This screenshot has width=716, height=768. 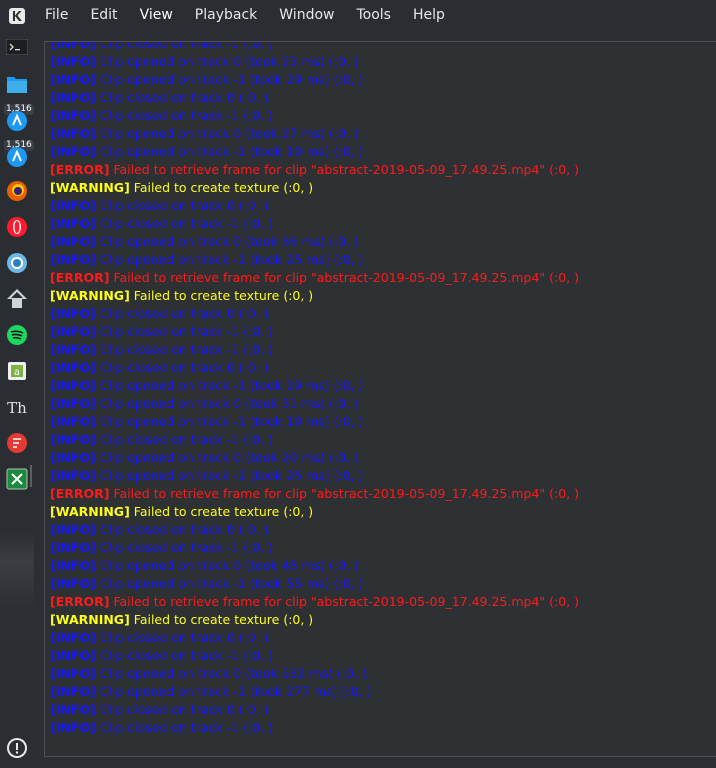 What do you see at coordinates (306, 15) in the screenshot?
I see `menu-window: Window` at bounding box center [306, 15].